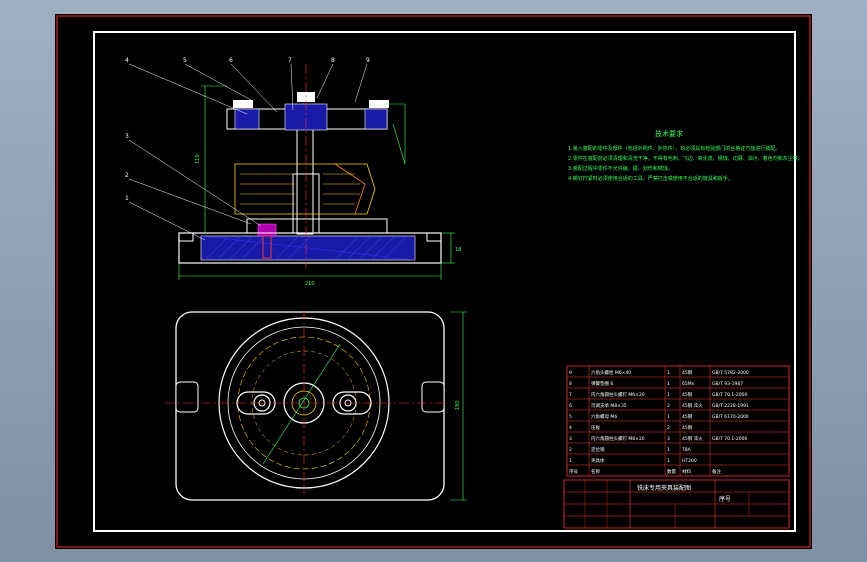 This screenshot has width=867, height=562. I want to click on bom-row: 7 内六角圆柱头螺钉 M6×20 1 45钢 GB/T 70.1-2000, so click(658, 394).